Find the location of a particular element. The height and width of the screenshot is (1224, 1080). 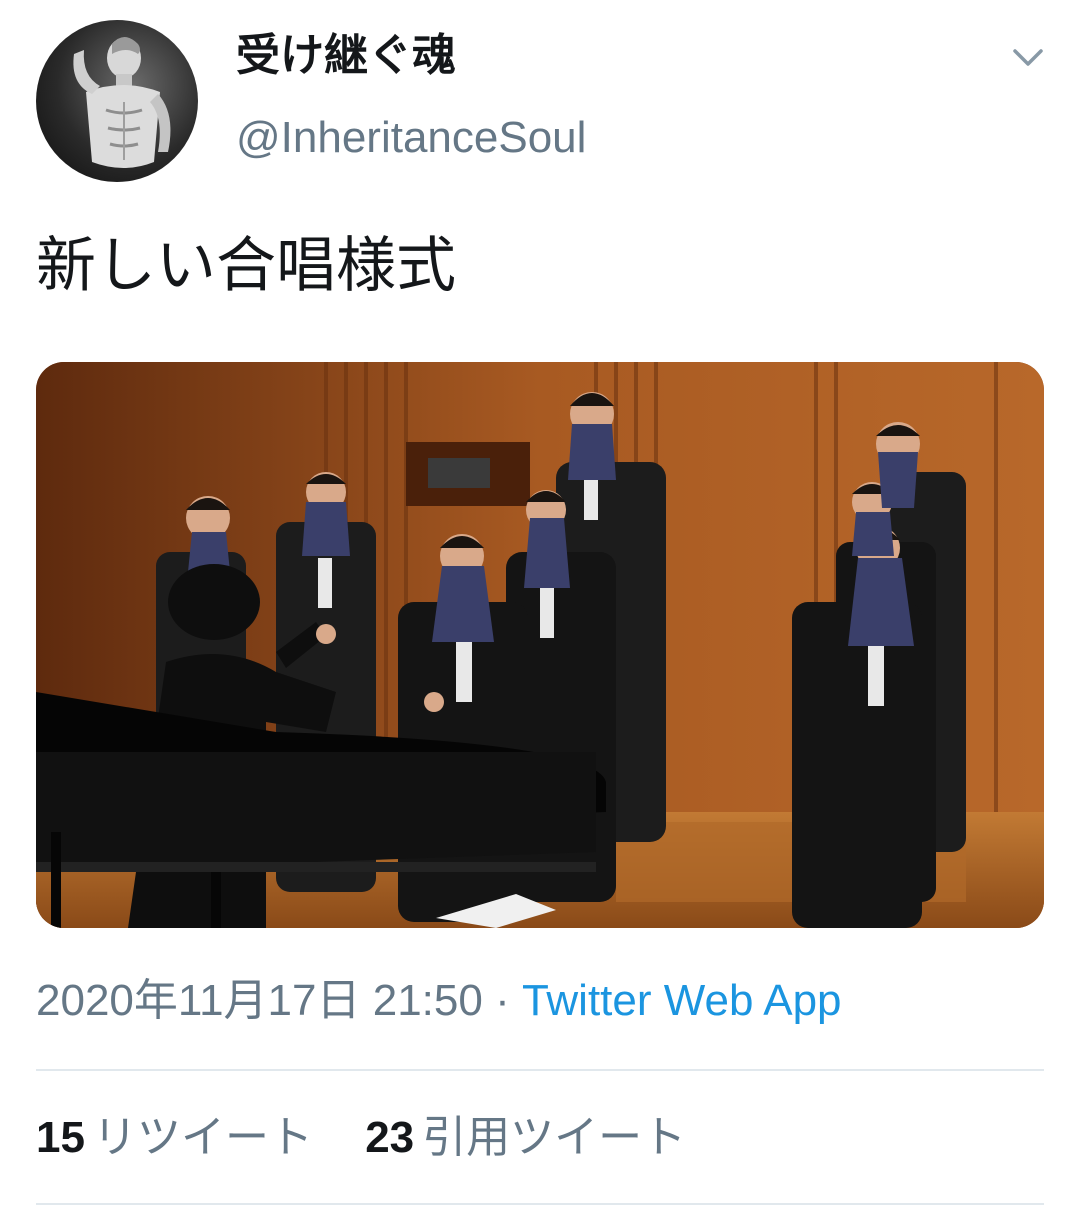

author-handle: @InheritanceSoul is located at coordinates (411, 138).